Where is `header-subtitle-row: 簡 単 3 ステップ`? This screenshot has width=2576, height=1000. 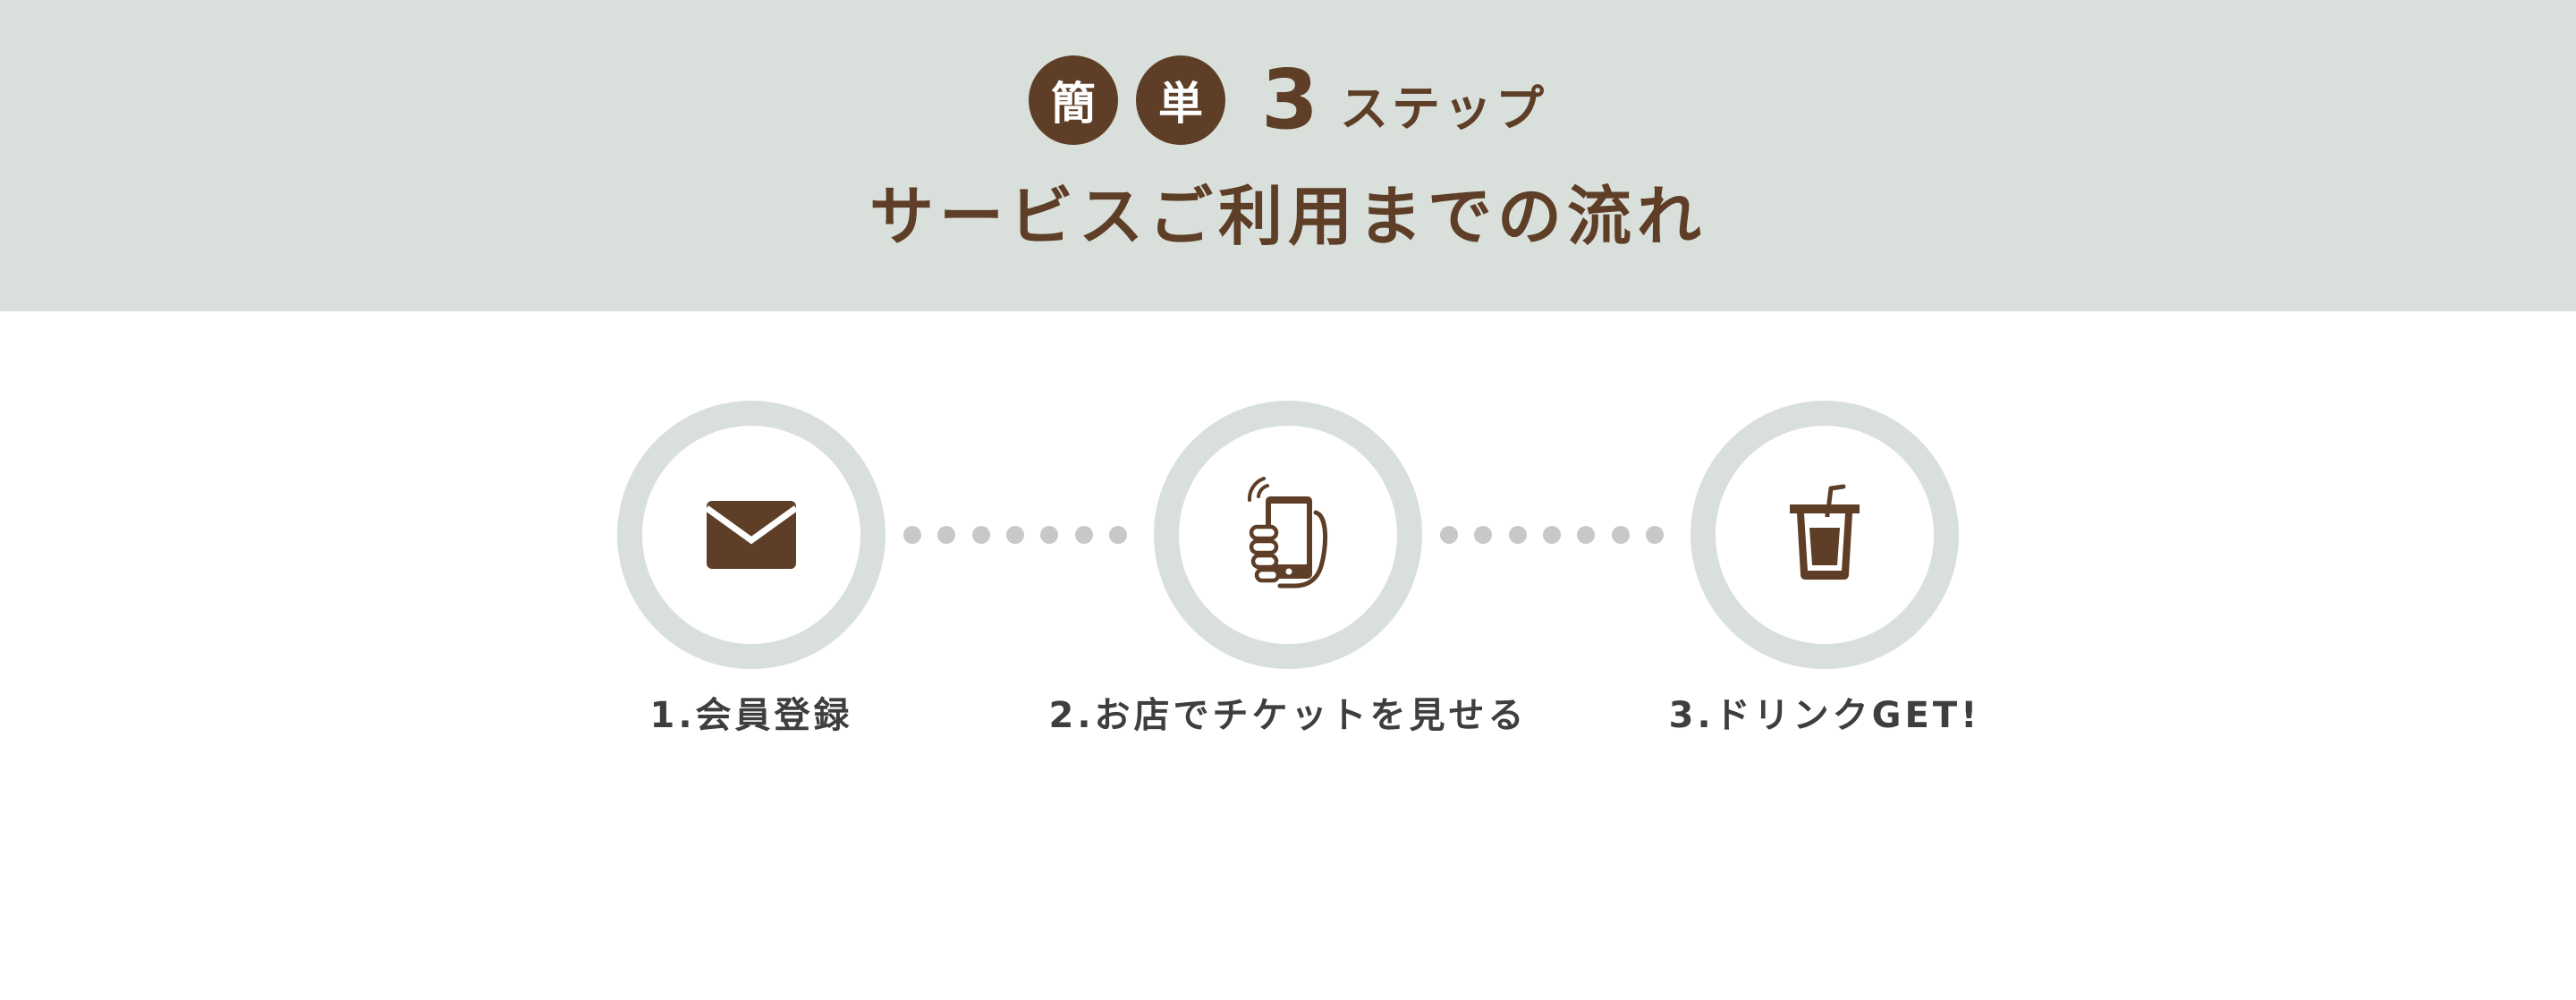 header-subtitle-row: 簡 単 3 ステップ is located at coordinates (1288, 100).